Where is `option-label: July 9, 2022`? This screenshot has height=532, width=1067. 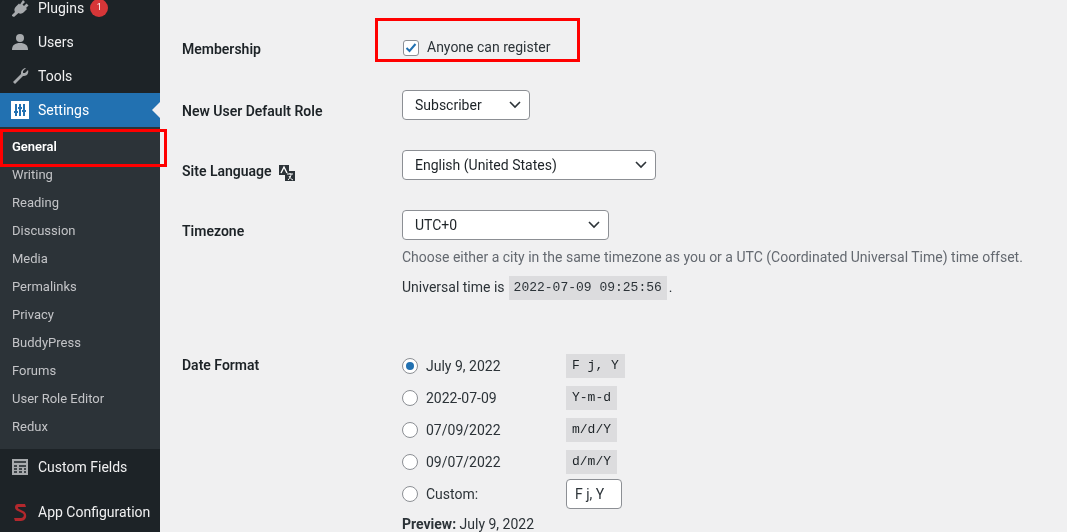
option-label: July 9, 2022 is located at coordinates (496, 366).